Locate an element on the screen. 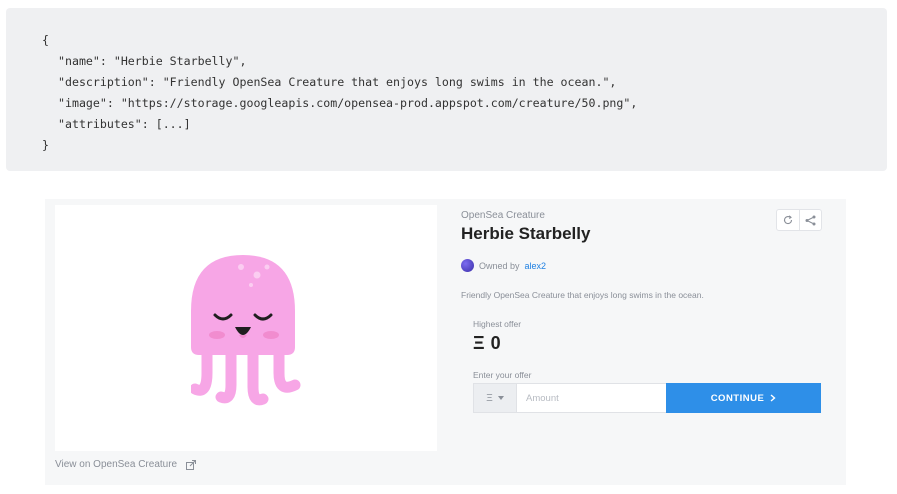 Image resolution: width=897 pixels, height=494 pixels. refresh-button is located at coordinates (788, 220).